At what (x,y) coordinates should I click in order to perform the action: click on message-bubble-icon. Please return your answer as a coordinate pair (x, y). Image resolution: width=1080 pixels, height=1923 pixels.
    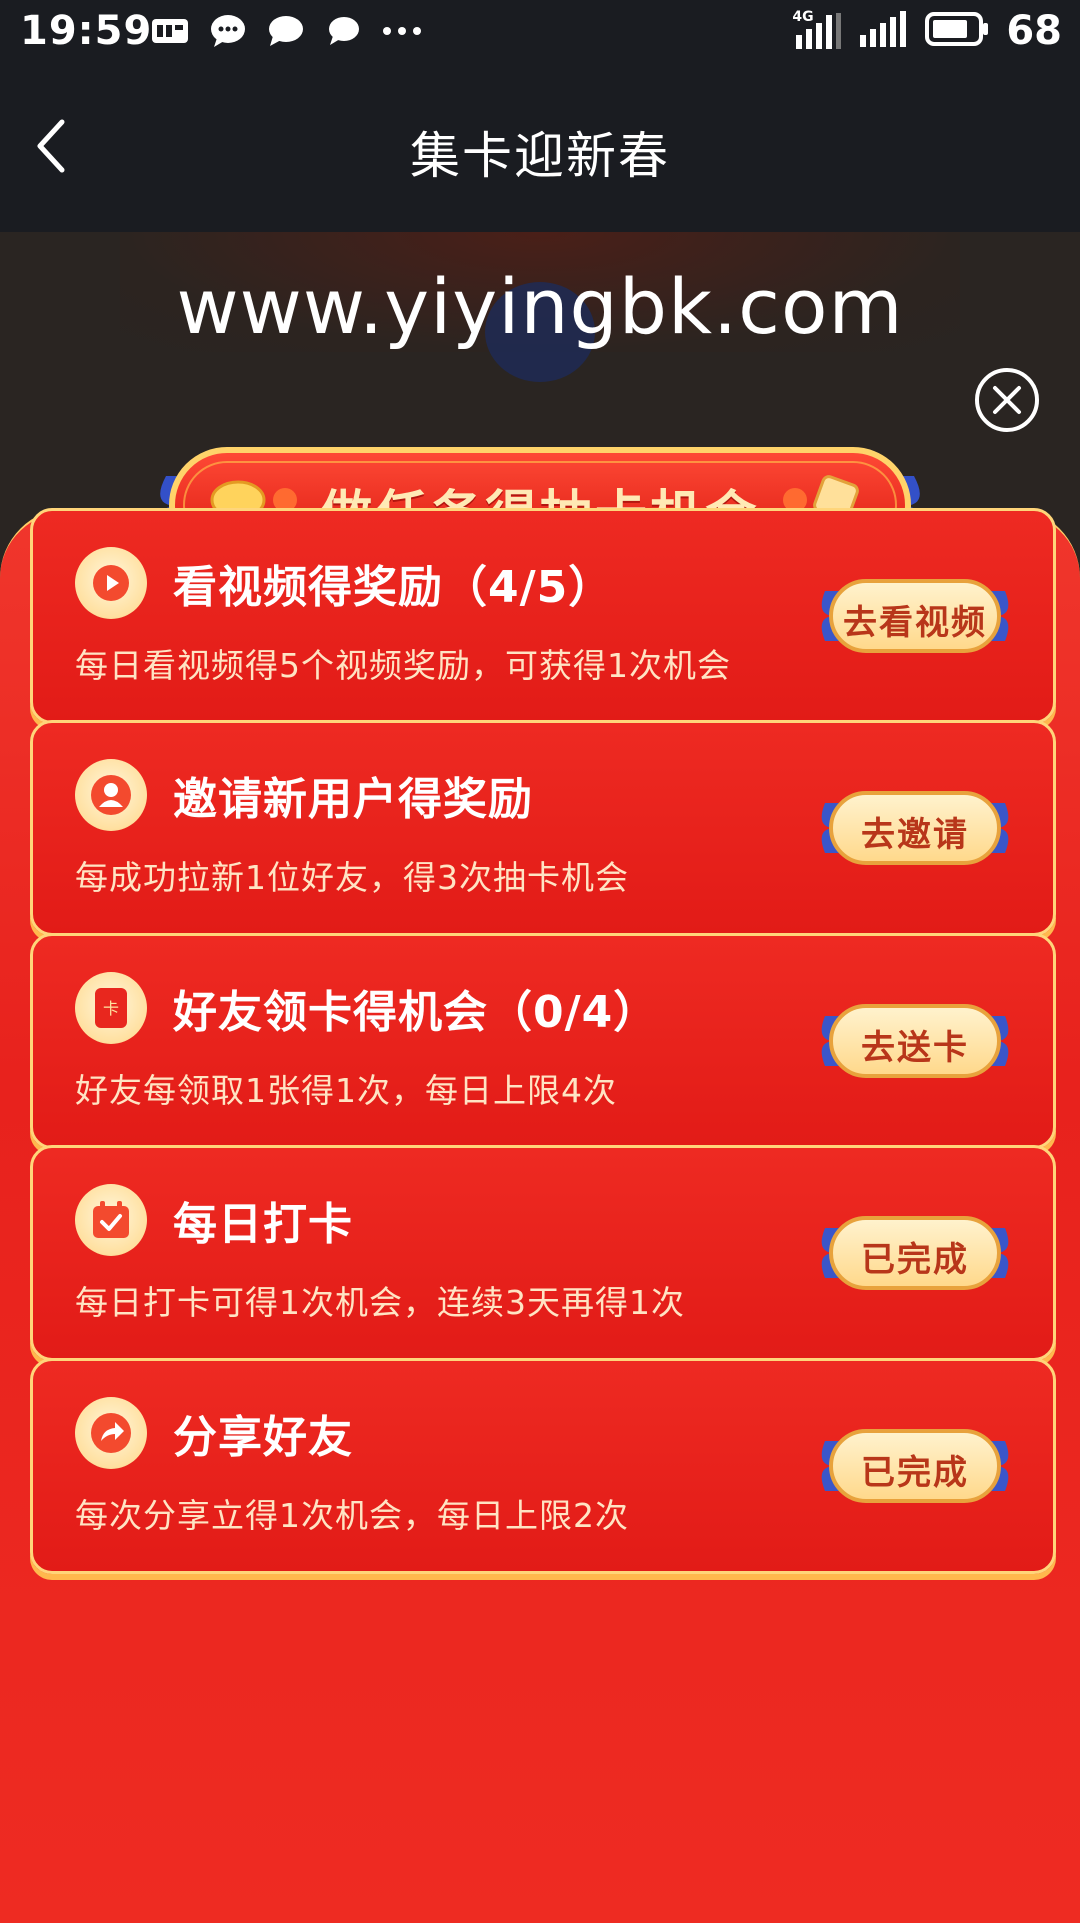
    Looking at the image, I should click on (228, 31).